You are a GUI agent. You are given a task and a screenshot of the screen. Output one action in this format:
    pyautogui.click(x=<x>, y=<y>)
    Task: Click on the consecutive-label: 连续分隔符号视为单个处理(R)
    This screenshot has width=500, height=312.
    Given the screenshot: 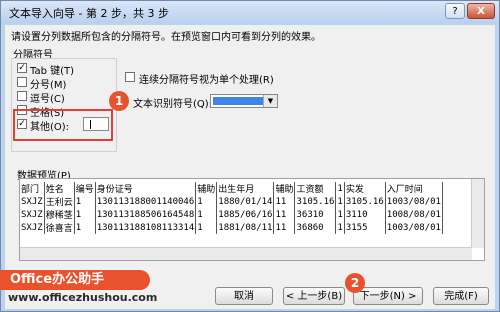 What is the action you would take?
    pyautogui.click(x=206, y=80)
    